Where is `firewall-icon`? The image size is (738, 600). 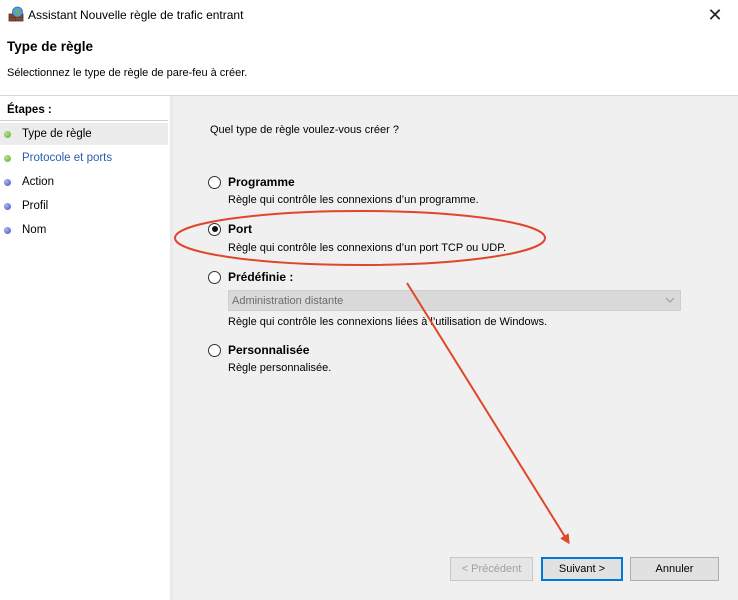 firewall-icon is located at coordinates (16, 14).